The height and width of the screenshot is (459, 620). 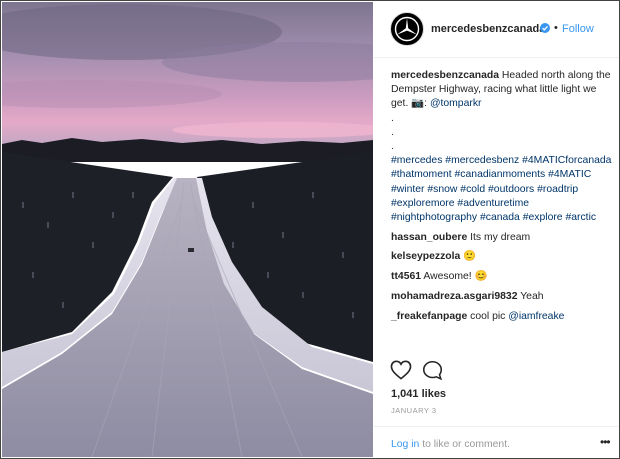 What do you see at coordinates (468, 257) in the screenshot?
I see `comment-text: 🙂` at bounding box center [468, 257].